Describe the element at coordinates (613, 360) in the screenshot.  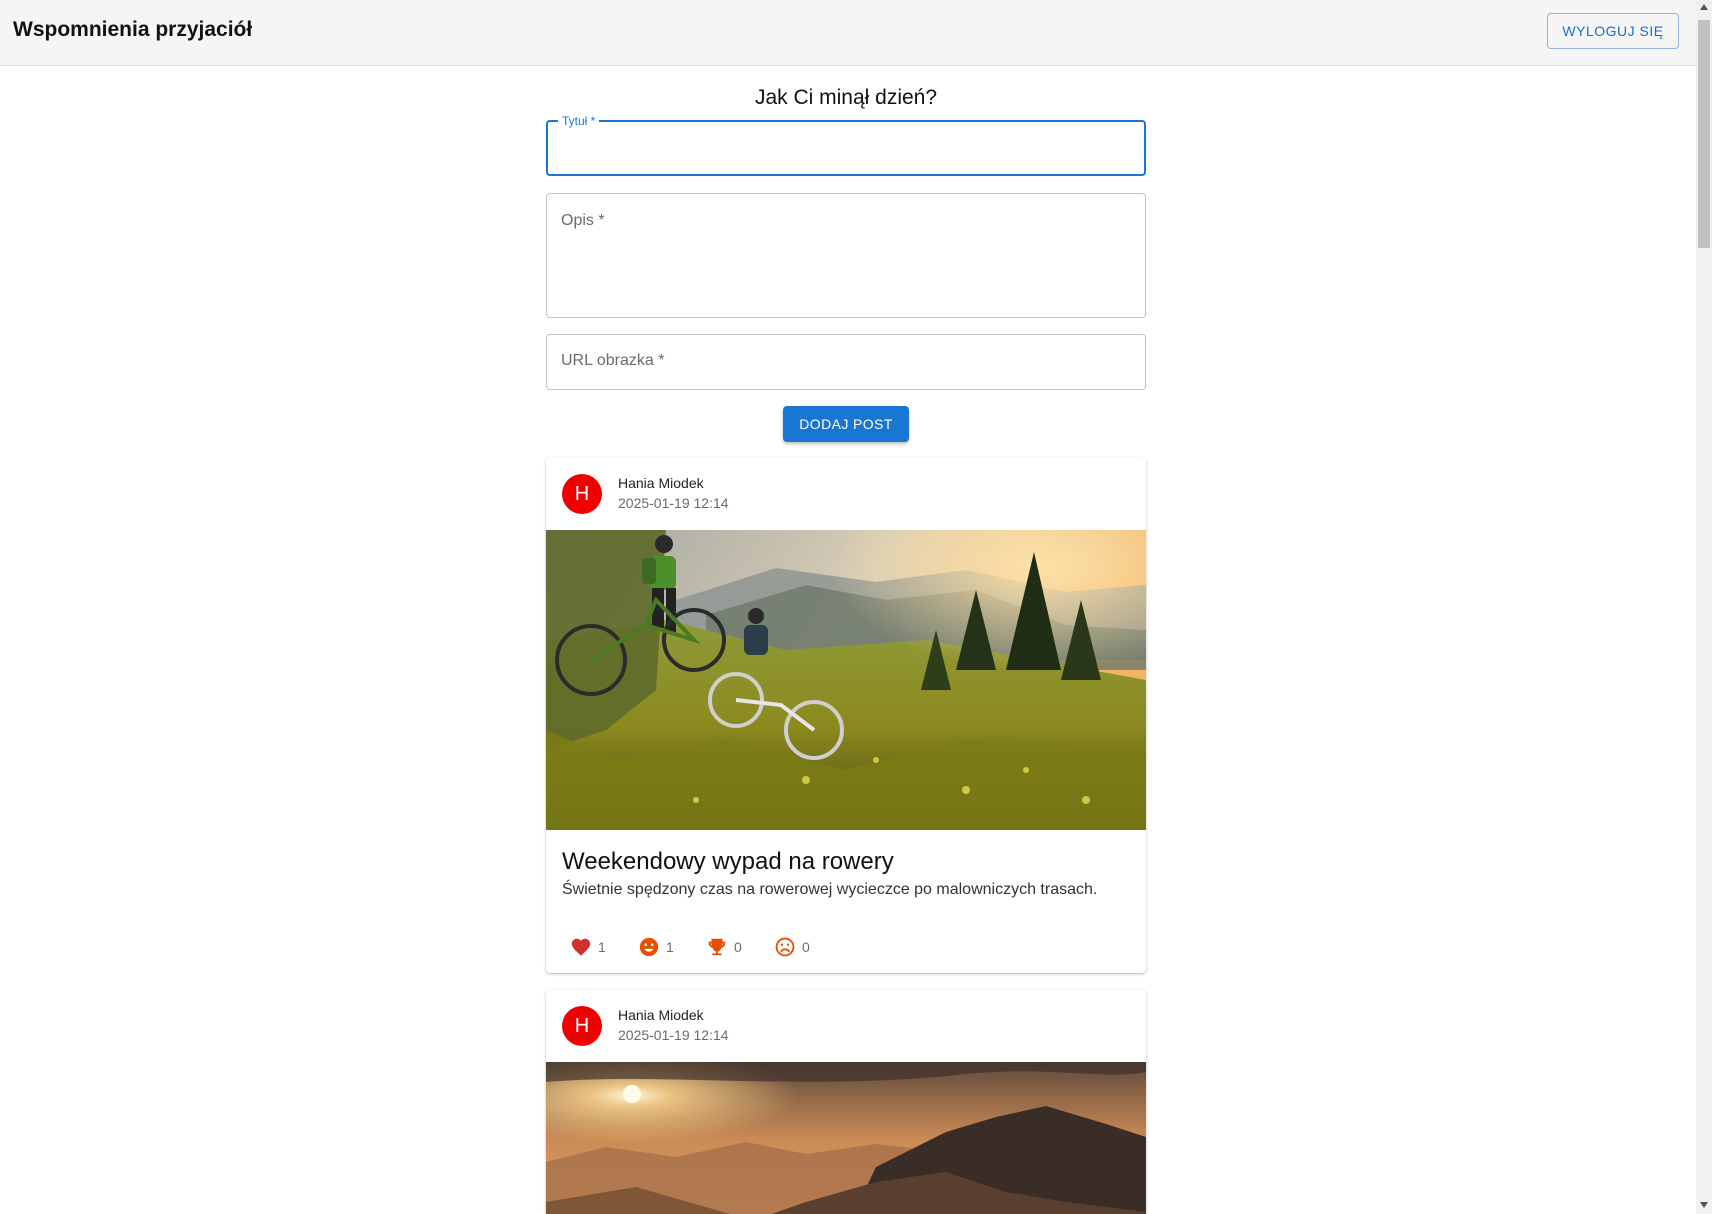
I see `image-url-label: URL obrazka *` at that location.